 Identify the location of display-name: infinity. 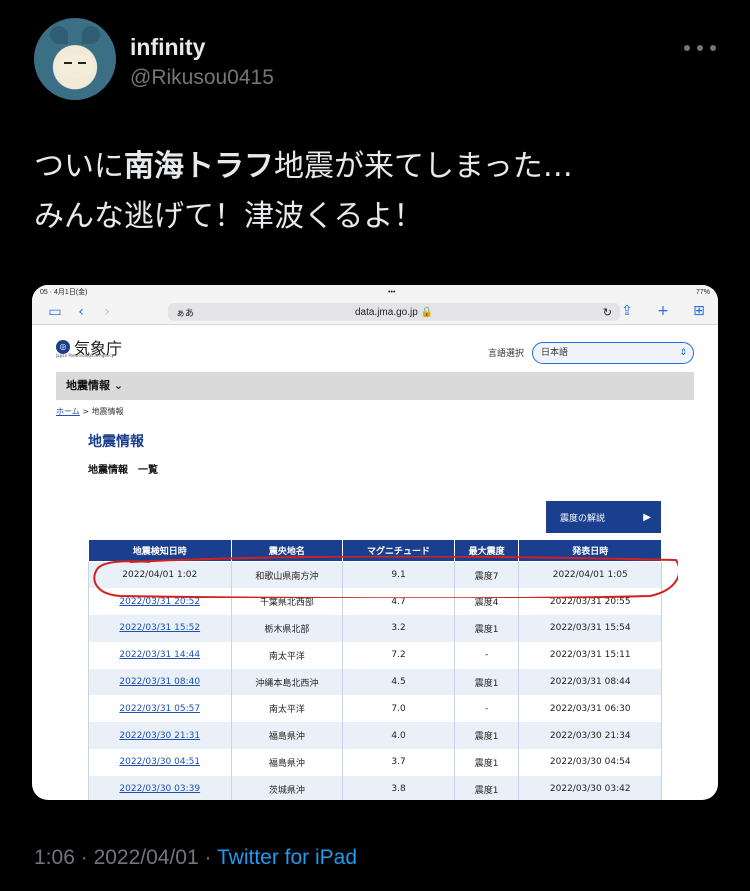
(167, 47).